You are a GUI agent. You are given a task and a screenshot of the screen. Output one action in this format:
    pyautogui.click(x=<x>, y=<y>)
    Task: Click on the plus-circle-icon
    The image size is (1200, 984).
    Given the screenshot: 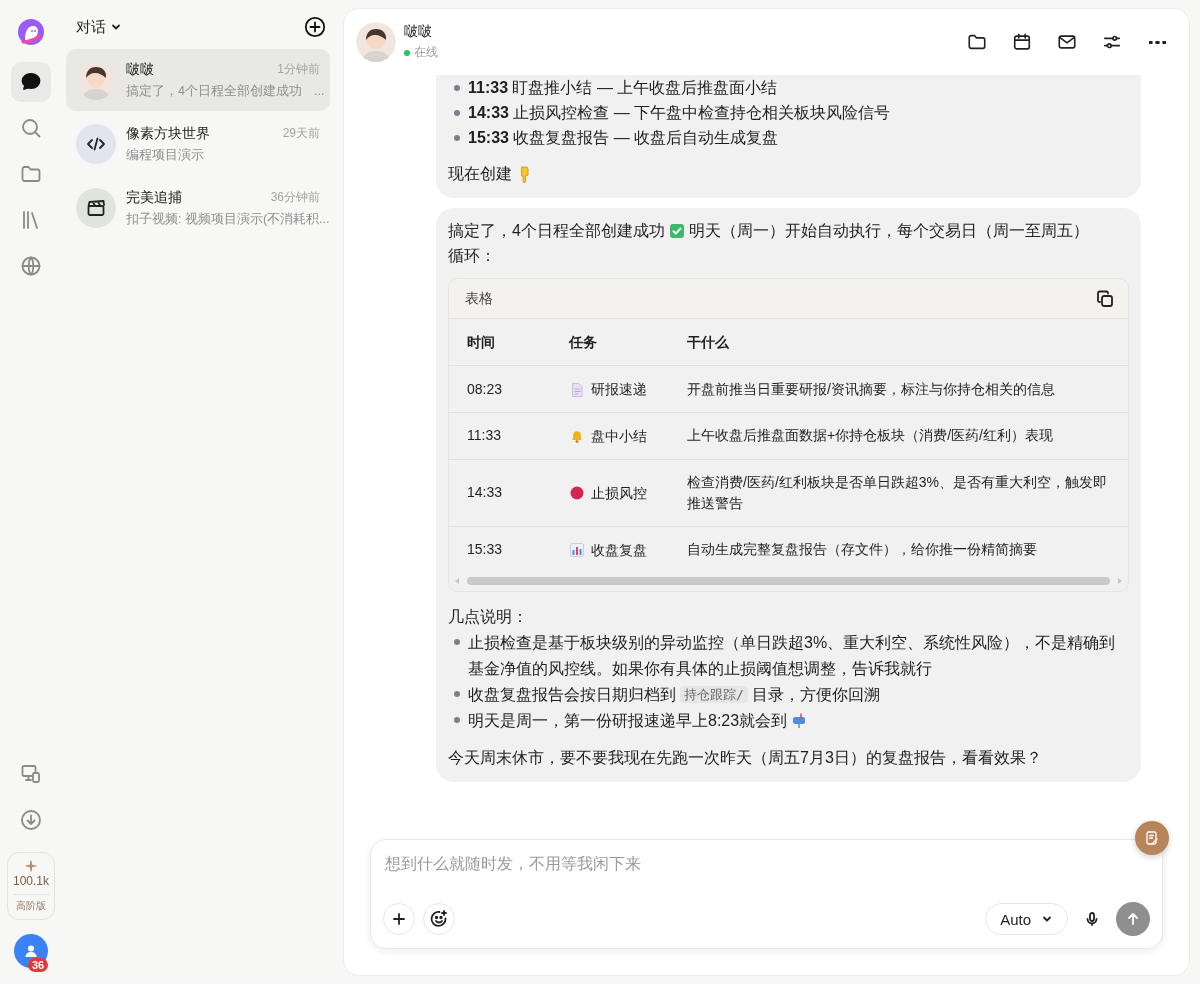 What is the action you would take?
    pyautogui.click(x=315, y=27)
    